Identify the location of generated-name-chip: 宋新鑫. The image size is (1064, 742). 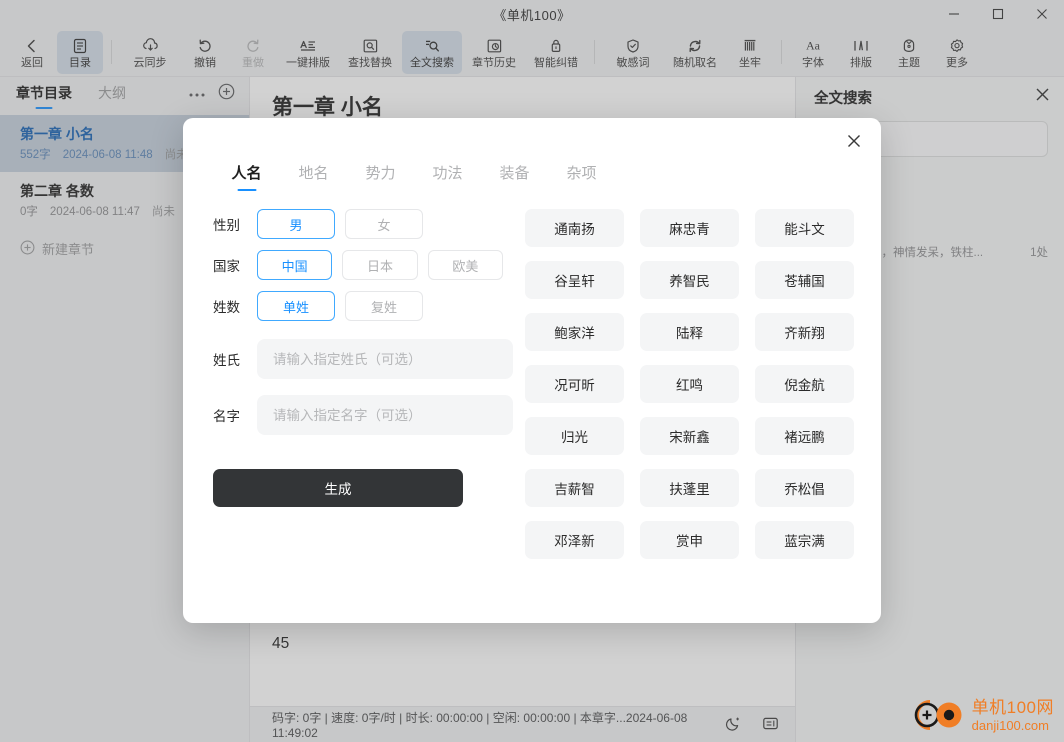
(689, 436).